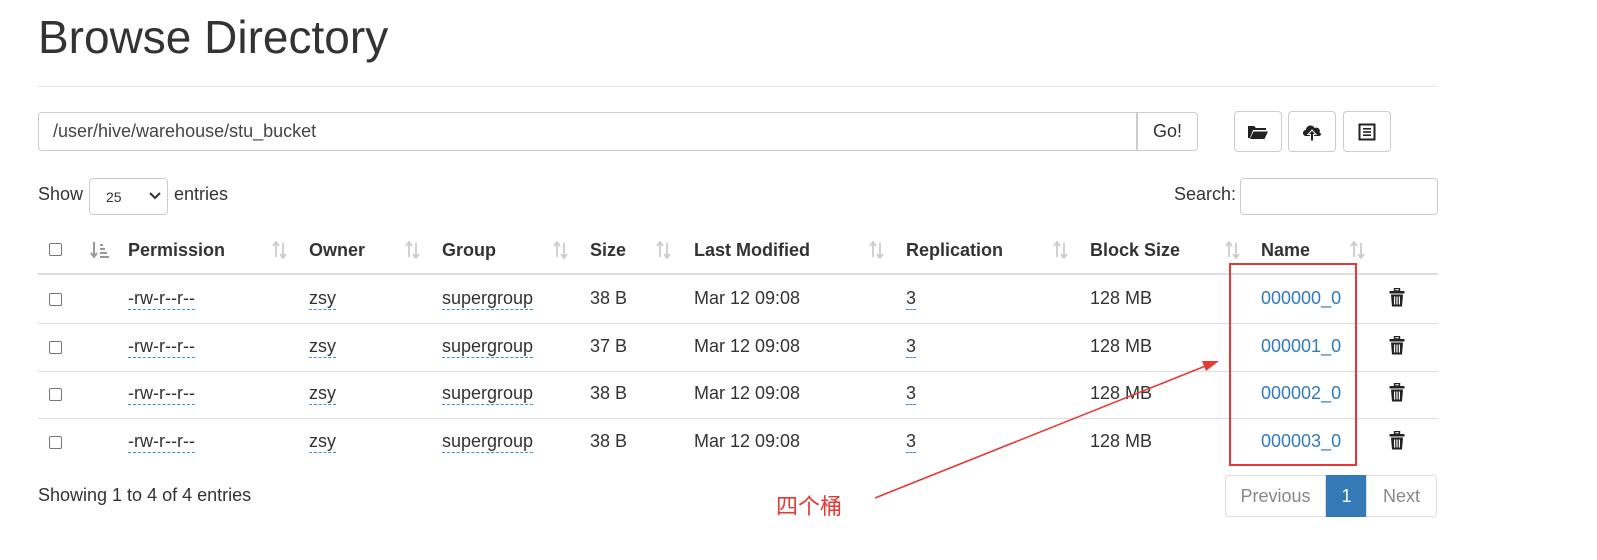  What do you see at coordinates (809, 506) in the screenshot?
I see `annotation-label: 四个桶` at bounding box center [809, 506].